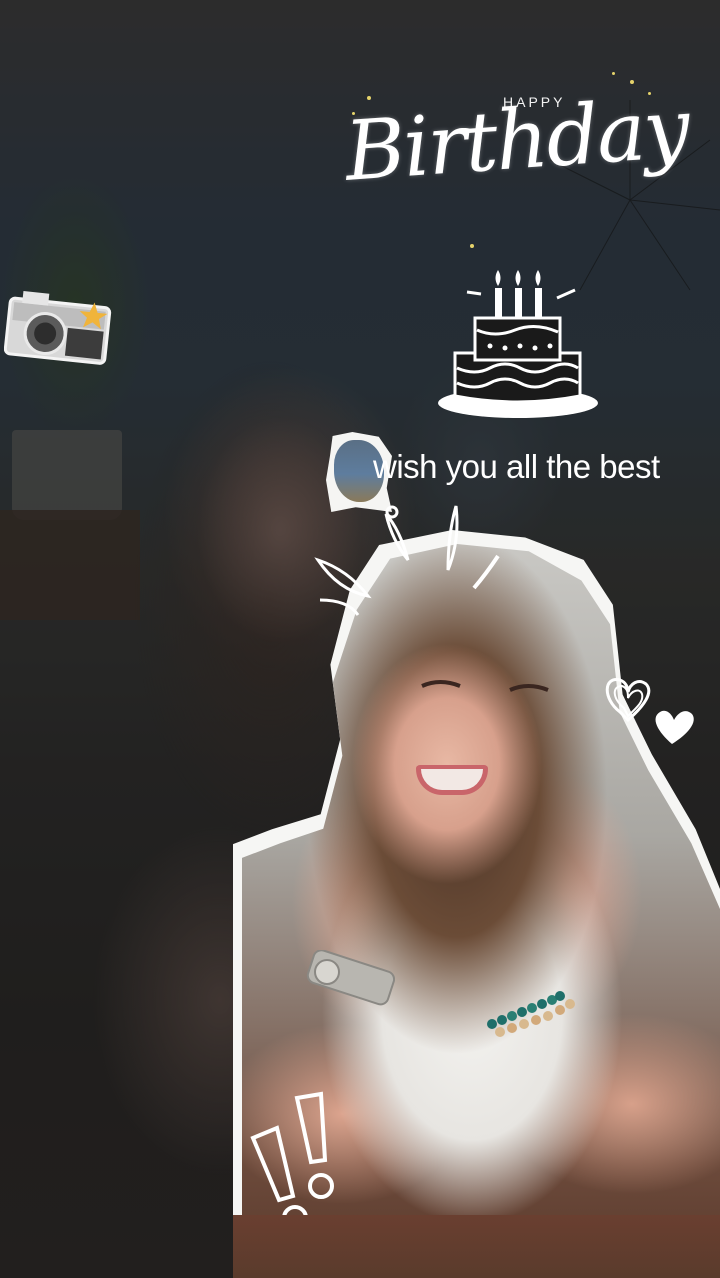 The image size is (720, 1278). Describe the element at coordinates (518, 344) in the screenshot. I see `birthday-cake-icon` at that location.